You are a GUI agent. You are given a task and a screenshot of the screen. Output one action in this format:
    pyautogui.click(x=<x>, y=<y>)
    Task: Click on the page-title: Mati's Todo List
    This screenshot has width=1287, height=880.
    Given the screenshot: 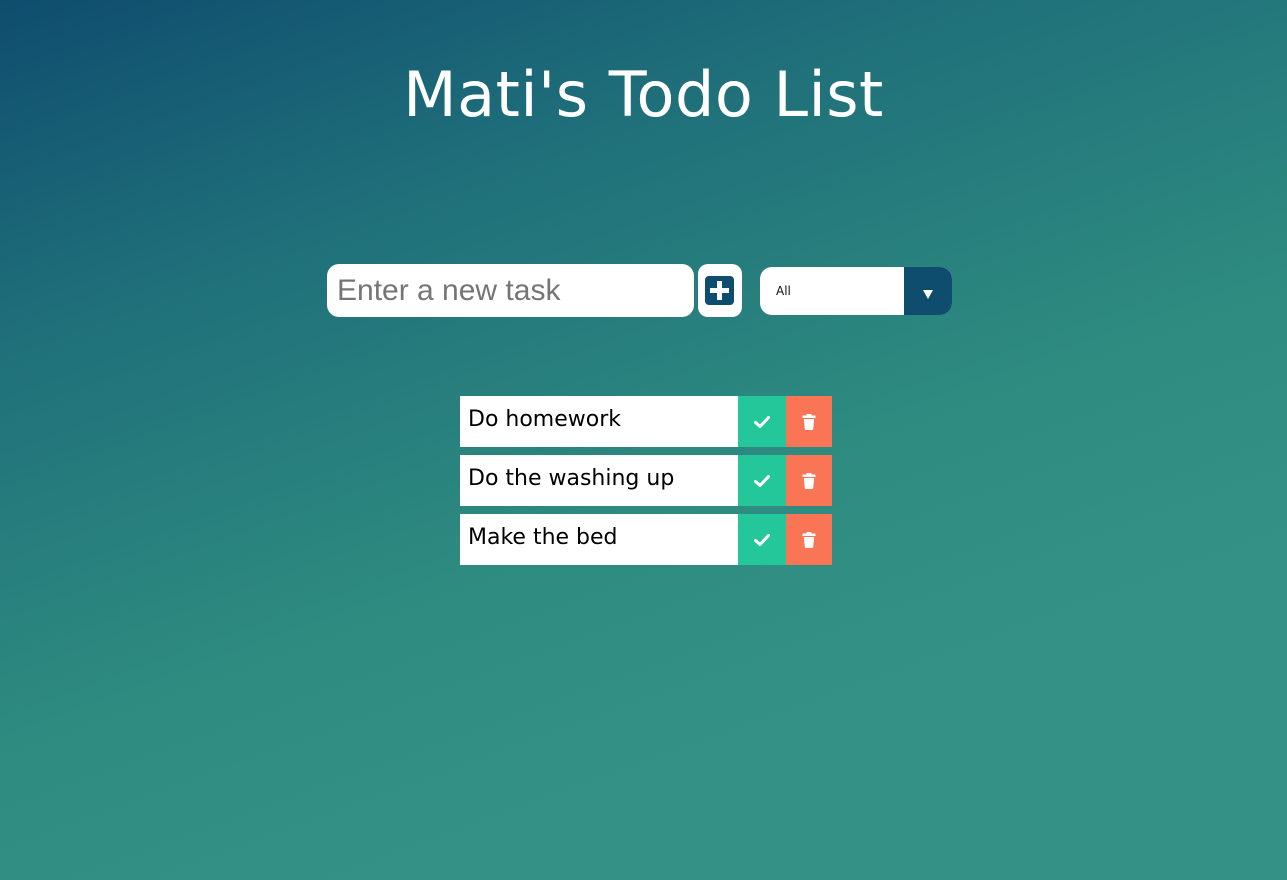 What is the action you would take?
    pyautogui.click(x=643, y=94)
    